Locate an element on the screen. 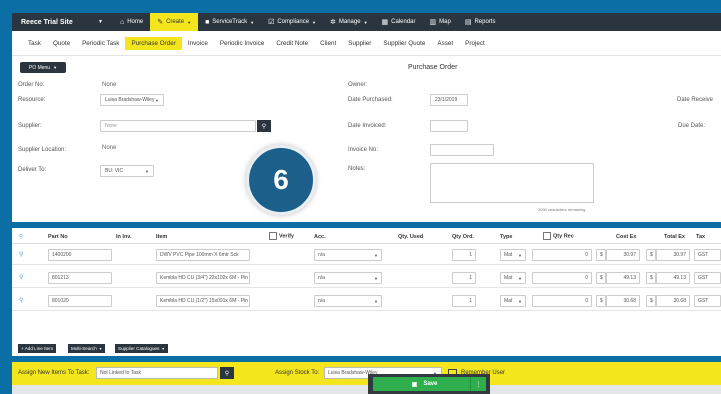  po-menu-label: PO Menu is located at coordinates (39, 67).